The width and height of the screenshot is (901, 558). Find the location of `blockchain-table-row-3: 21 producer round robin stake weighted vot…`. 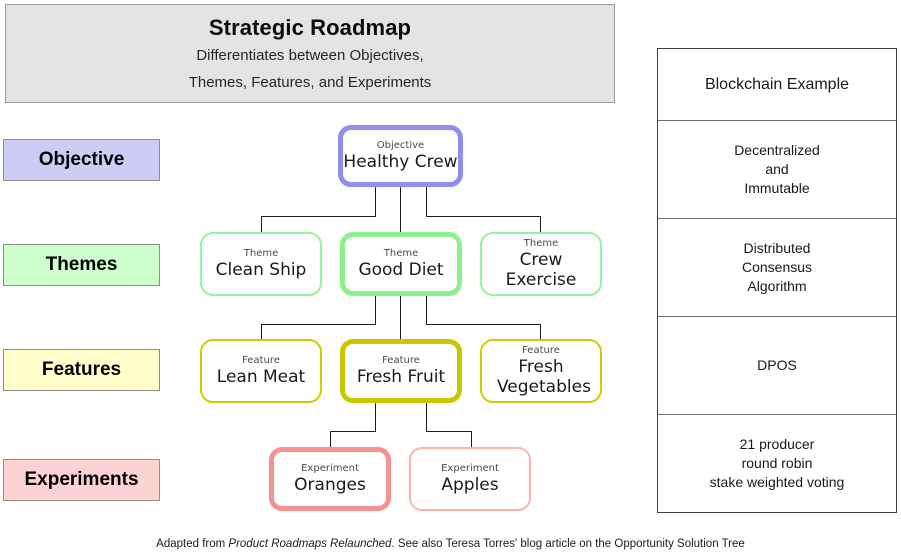

blockchain-table-row-3: 21 producer round robin stake weighted vot… is located at coordinates (777, 463).